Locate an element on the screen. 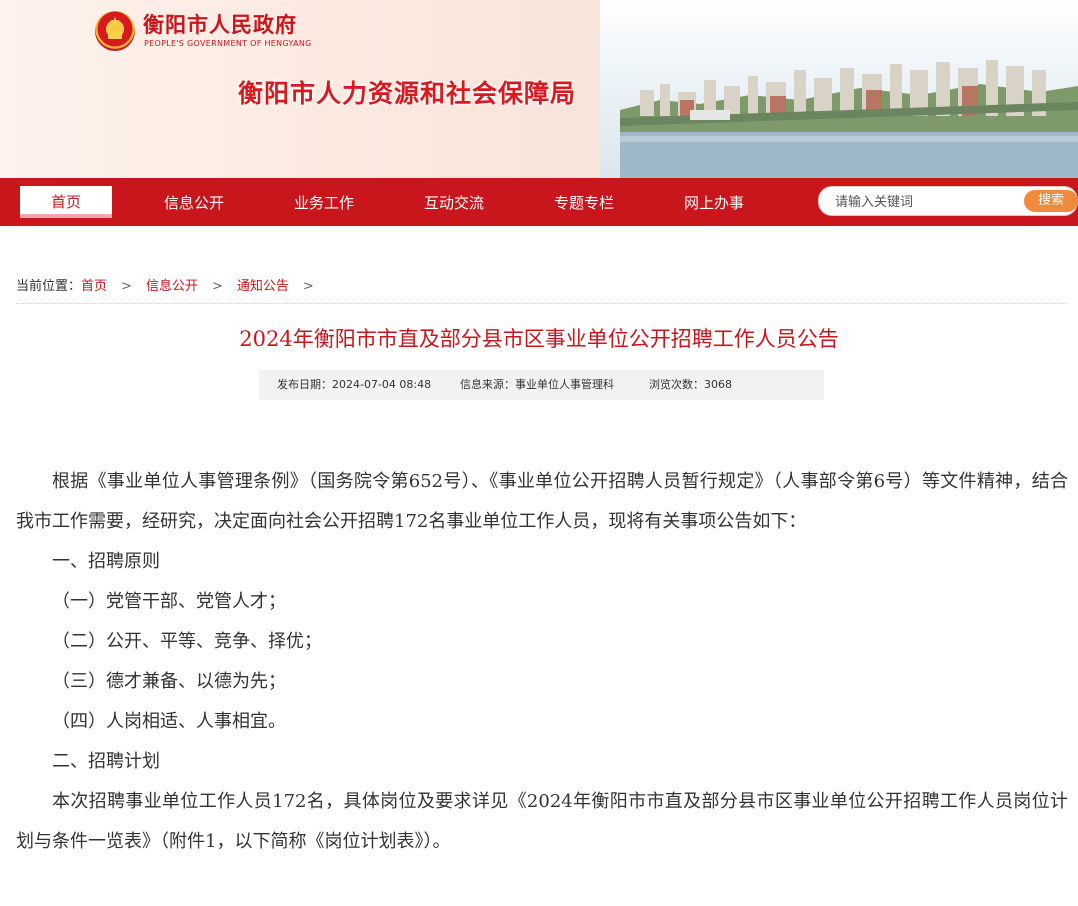 The height and width of the screenshot is (906, 1078). main-nav: 首页 信息公开 业务工作 互动交流 专题专栏 网上办事 搜索 is located at coordinates (539, 202).